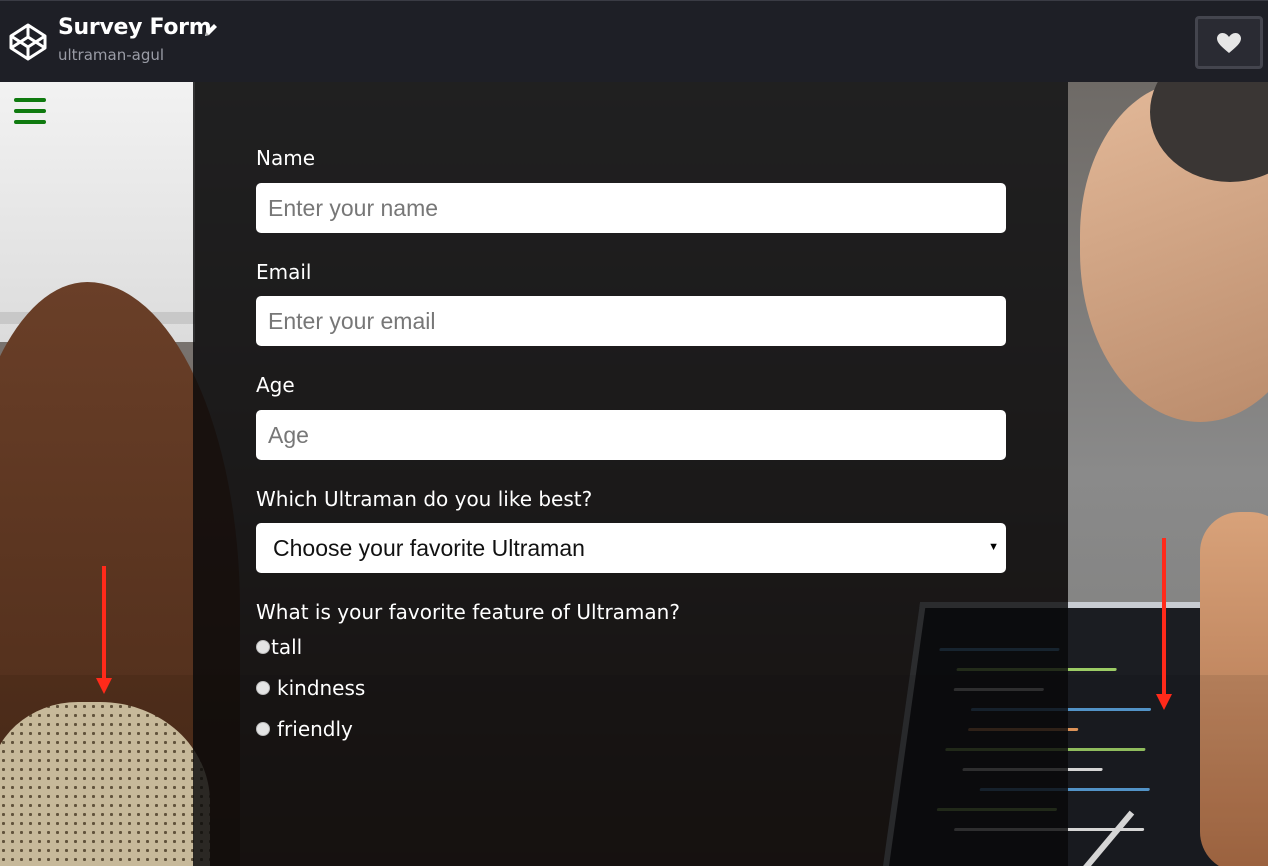 The image size is (1268, 866). What do you see at coordinates (631, 435) in the screenshot?
I see `age-input` at bounding box center [631, 435].